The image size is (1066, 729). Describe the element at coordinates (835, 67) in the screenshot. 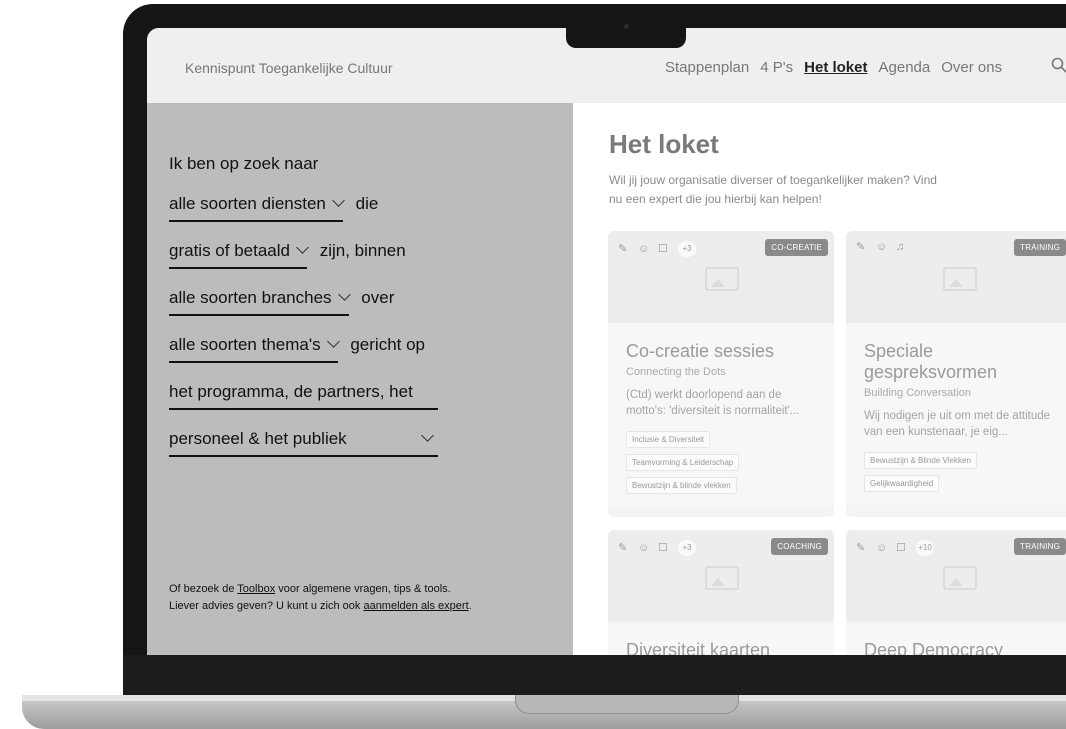

I see `nav-item-het-loket: Het loket` at that location.